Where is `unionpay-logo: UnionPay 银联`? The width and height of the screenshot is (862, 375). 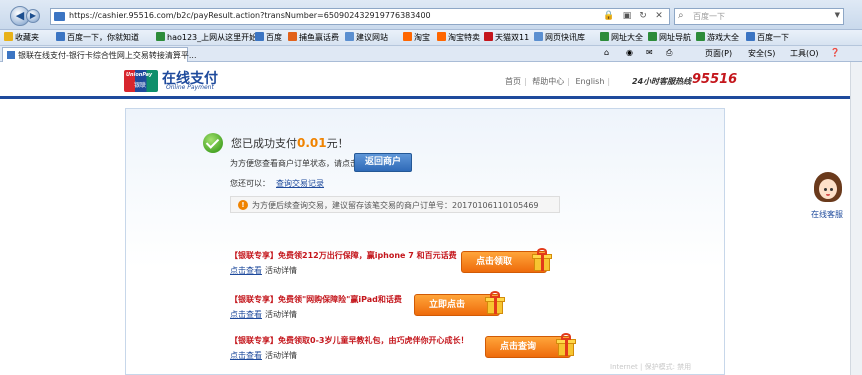 unionpay-logo: UnionPay 银联 is located at coordinates (141, 81).